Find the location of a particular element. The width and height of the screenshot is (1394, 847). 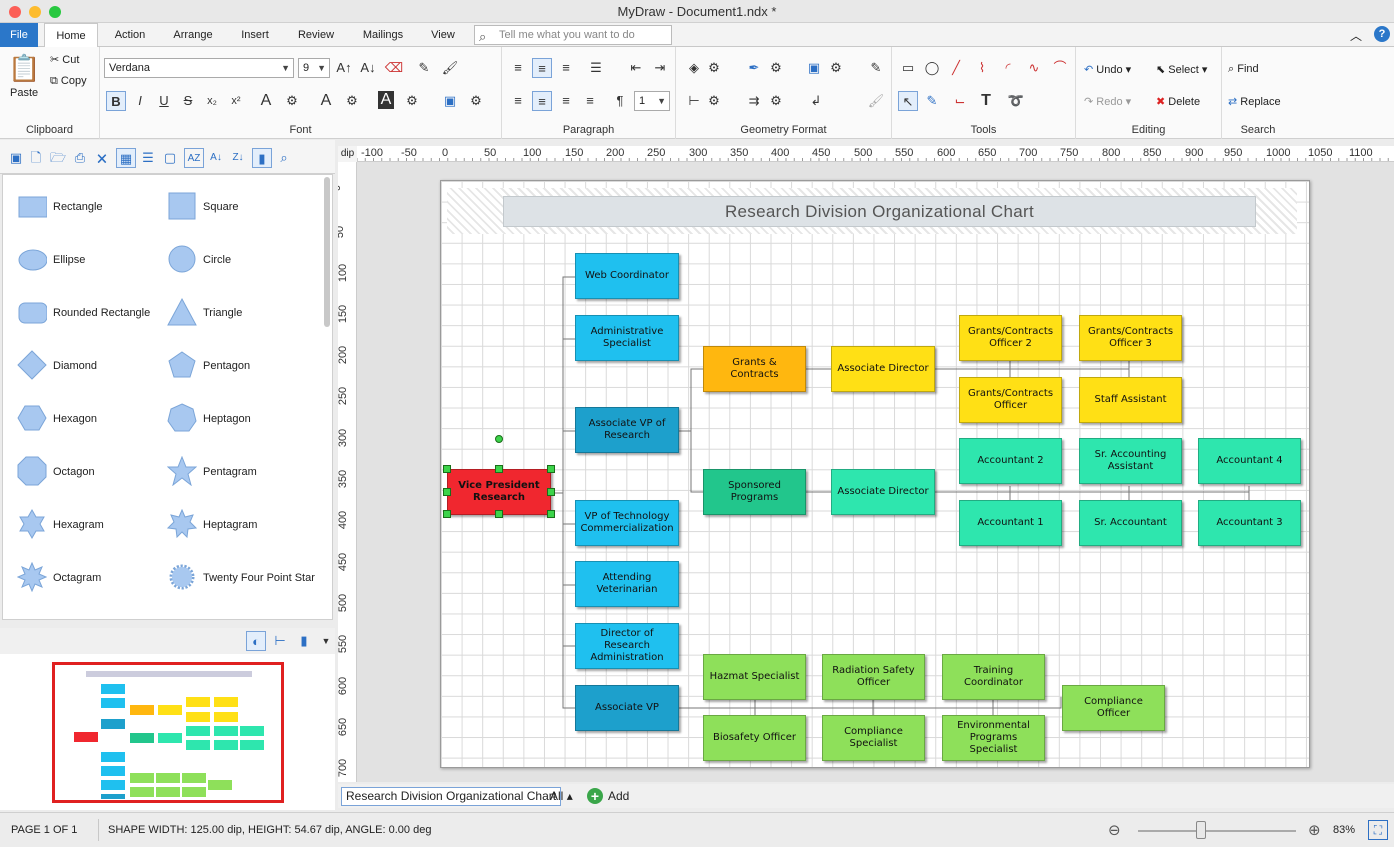

help-icon: ? is located at coordinates (1382, 34).